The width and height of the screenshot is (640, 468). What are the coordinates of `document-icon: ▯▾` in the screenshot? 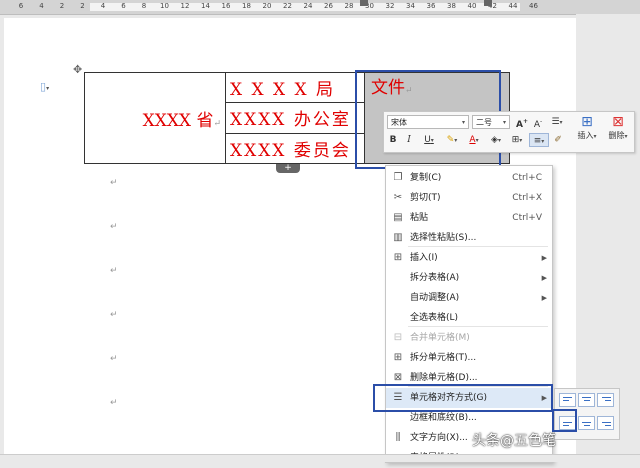 It's located at (44, 86).